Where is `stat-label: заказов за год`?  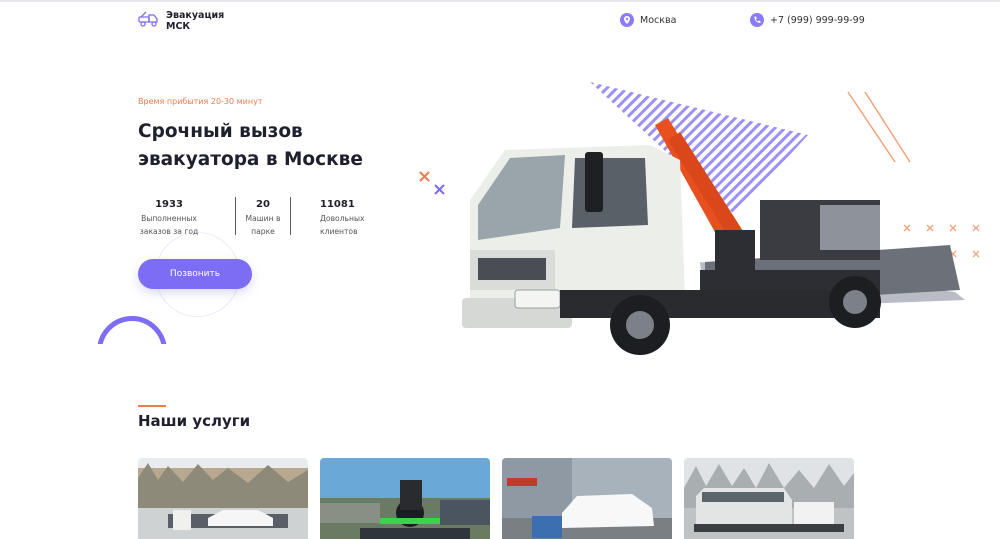 stat-label: заказов за год is located at coordinates (169, 231).